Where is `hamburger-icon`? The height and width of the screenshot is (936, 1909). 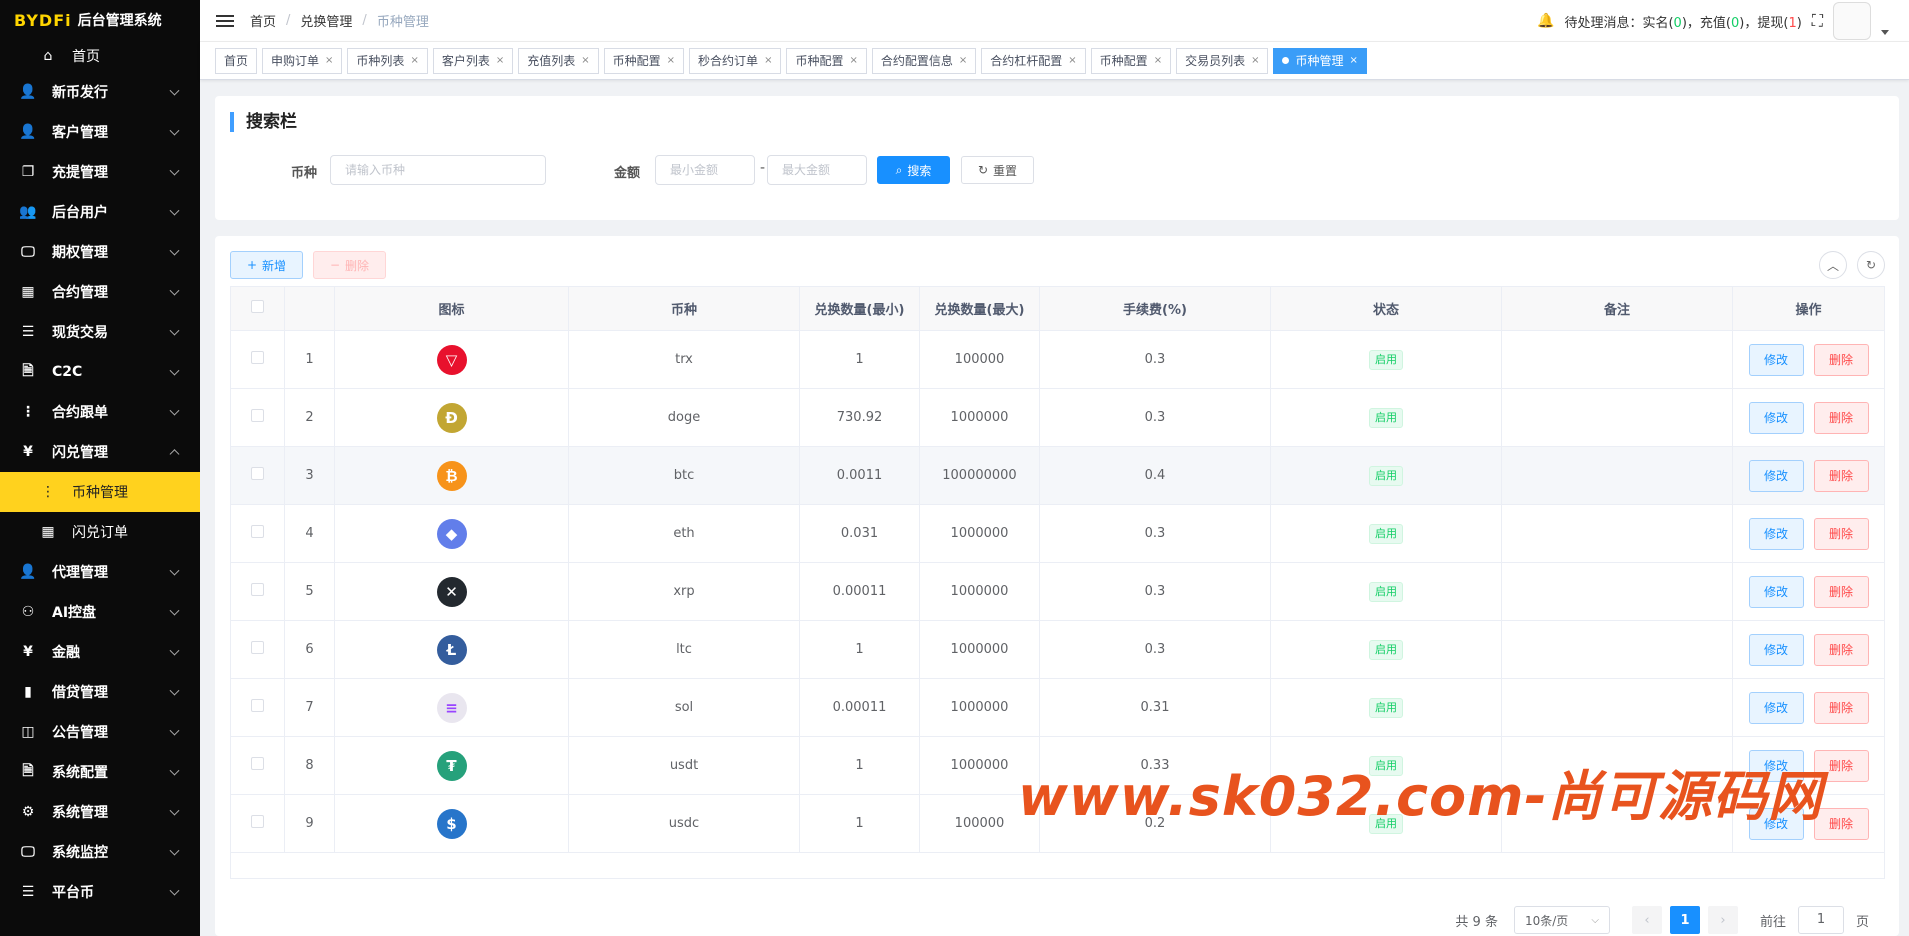
hamburger-icon is located at coordinates (225, 21).